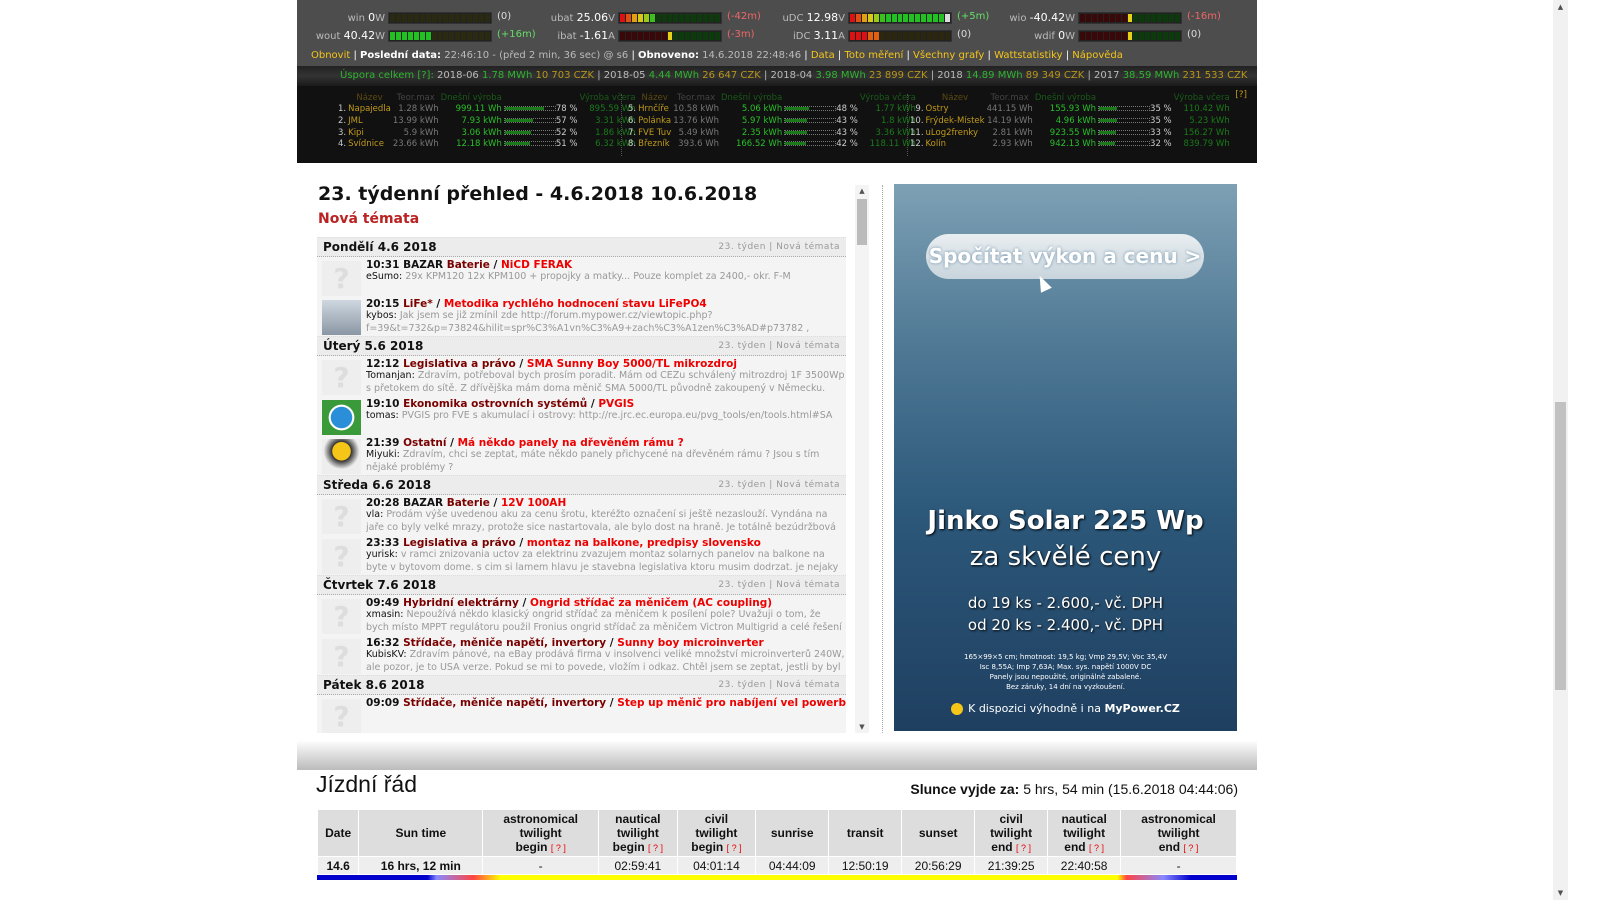  I want to click on topic-link: montaz na balkone, predpisy slovensko, so click(644, 543).